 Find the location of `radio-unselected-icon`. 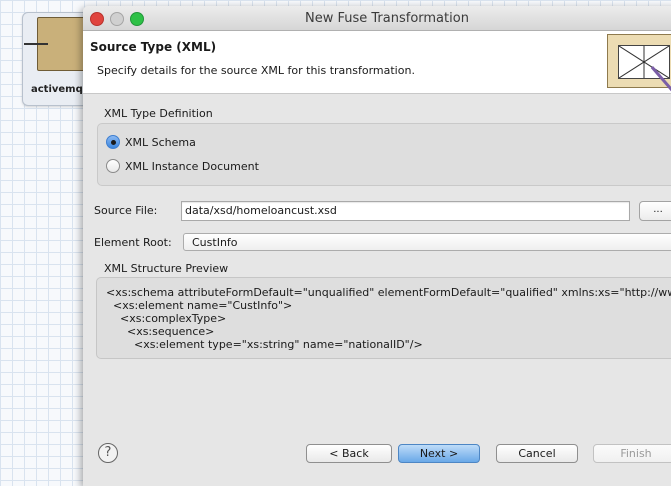

radio-unselected-icon is located at coordinates (113, 166).